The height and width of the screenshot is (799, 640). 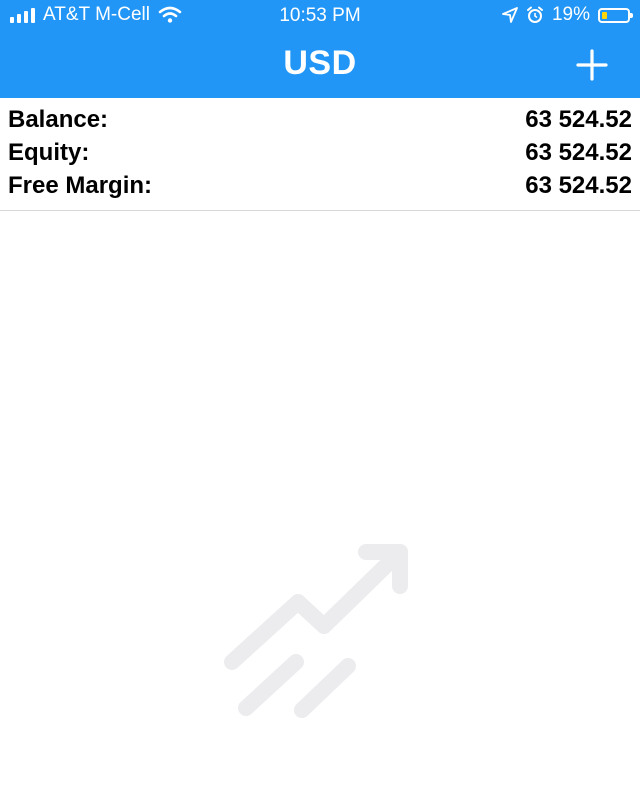 What do you see at coordinates (510, 15) in the screenshot?
I see `location-arrow-icon` at bounding box center [510, 15].